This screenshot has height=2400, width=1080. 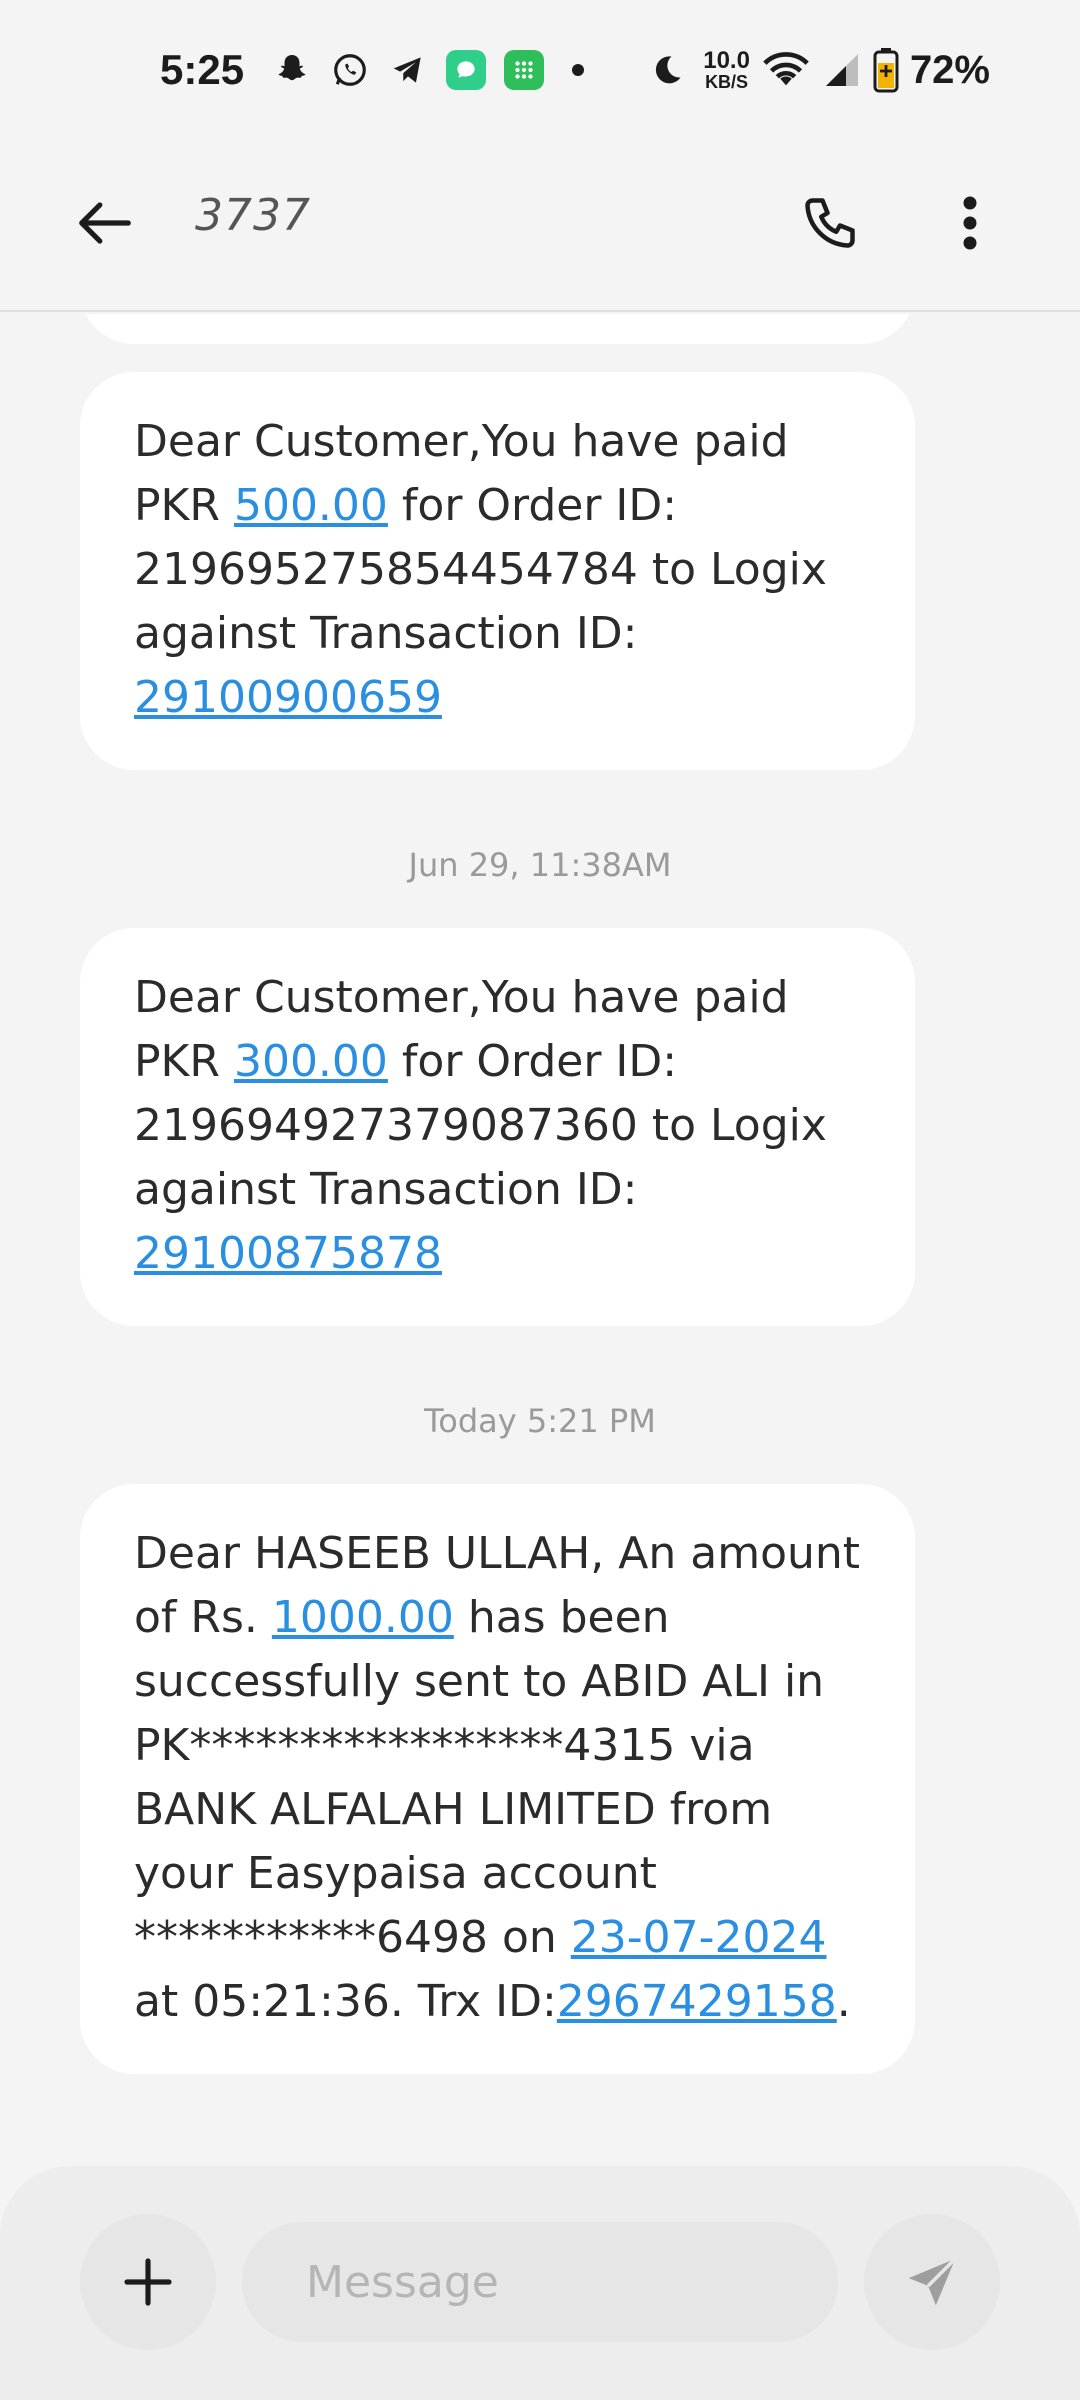 What do you see at coordinates (578, 70) in the screenshot?
I see `notification-dot` at bounding box center [578, 70].